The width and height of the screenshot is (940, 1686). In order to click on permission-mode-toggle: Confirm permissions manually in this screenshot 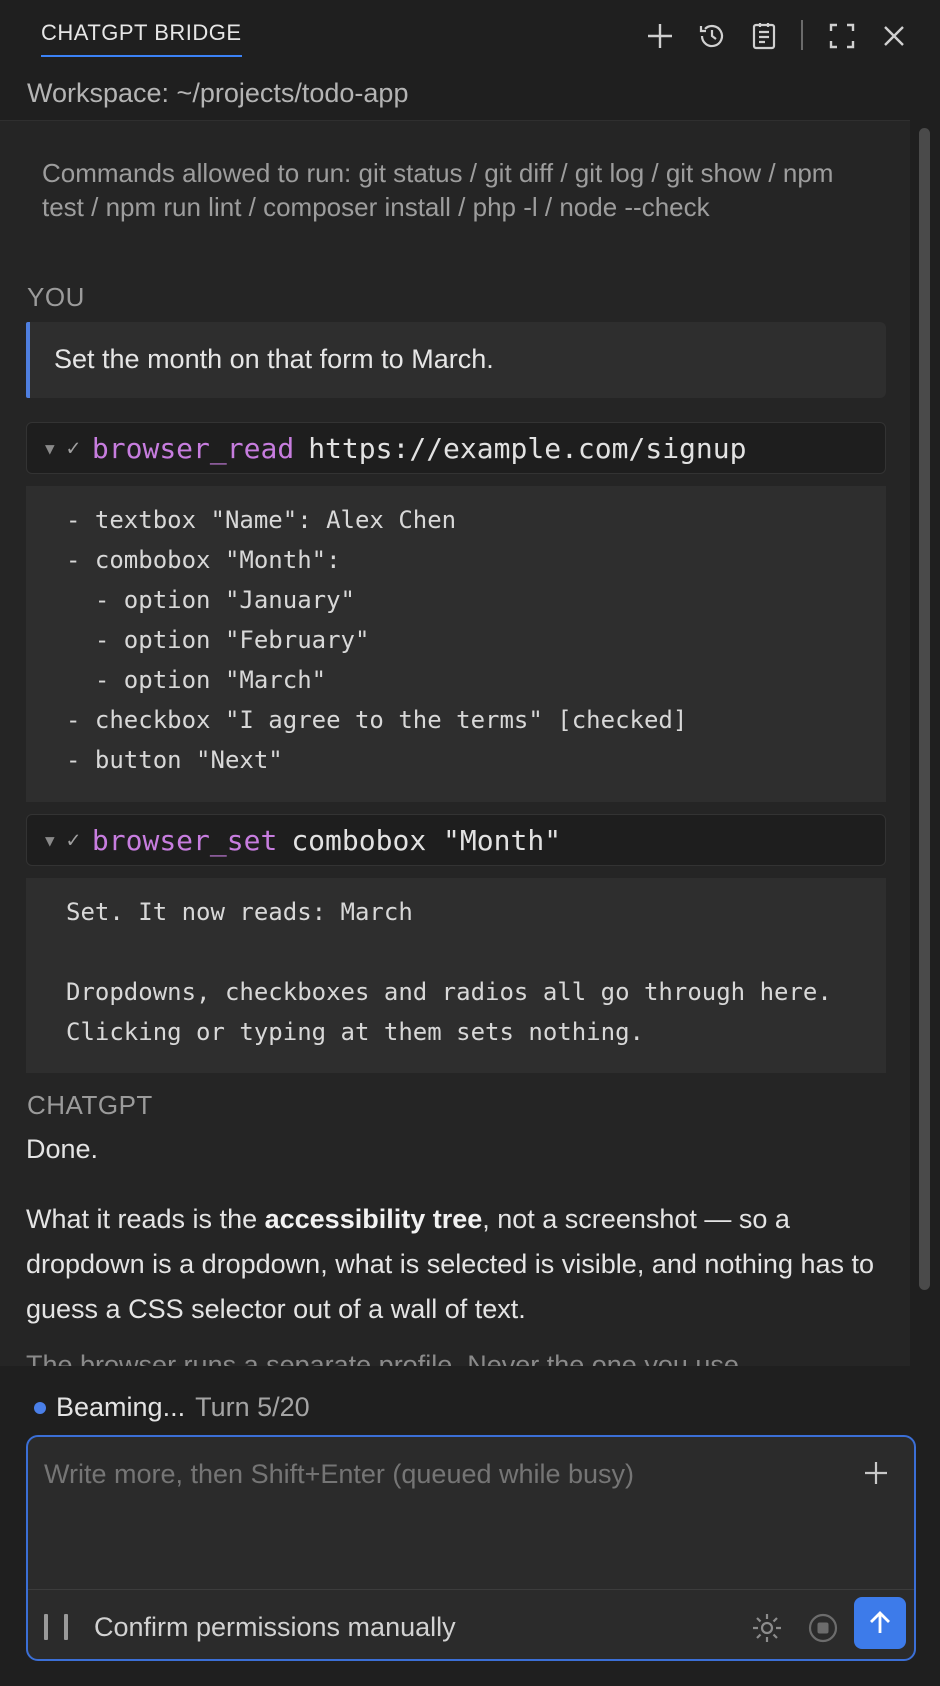, I will do `click(250, 1627)`.